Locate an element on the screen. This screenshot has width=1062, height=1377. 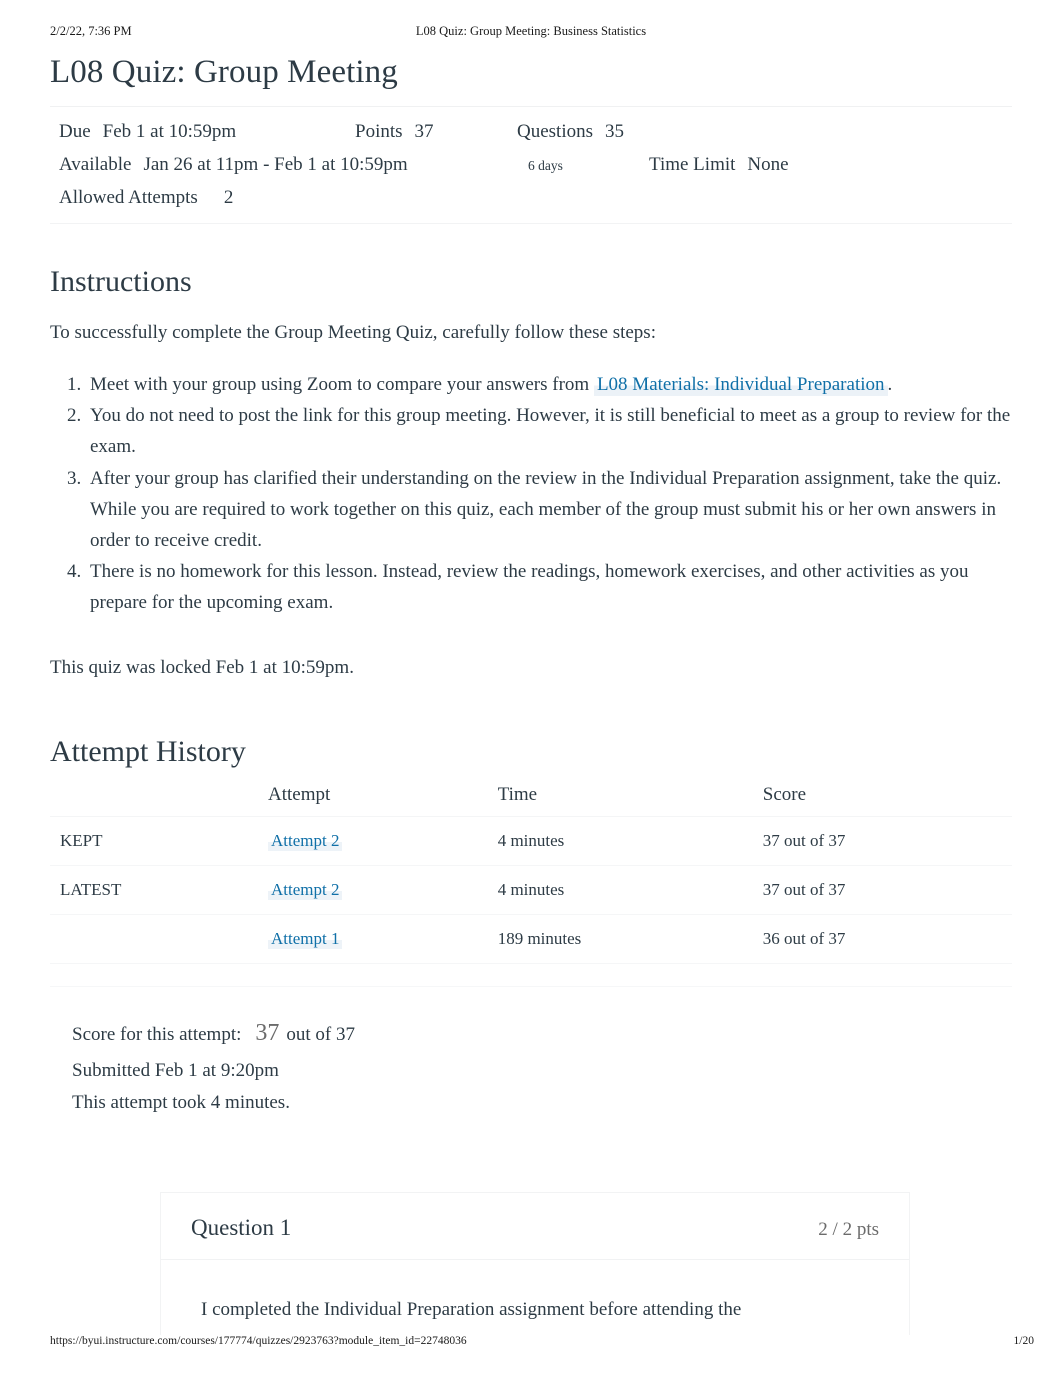
attempt-duration: This attempt took 4 minutes. is located at coordinates (181, 1103).